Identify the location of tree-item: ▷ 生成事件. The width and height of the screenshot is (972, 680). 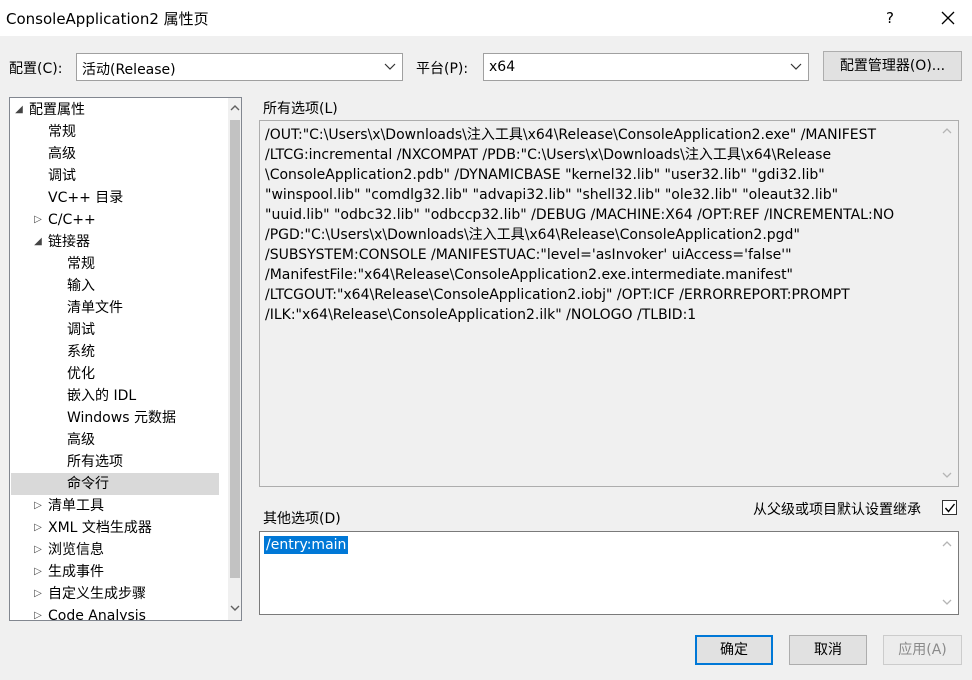
(115, 572).